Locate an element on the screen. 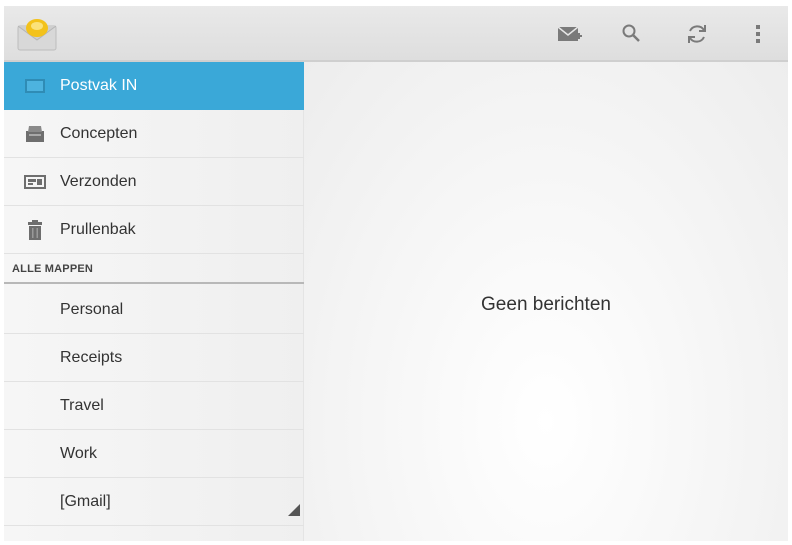 Image resolution: width=792 pixels, height=545 pixels. action-bar is located at coordinates (396, 34).